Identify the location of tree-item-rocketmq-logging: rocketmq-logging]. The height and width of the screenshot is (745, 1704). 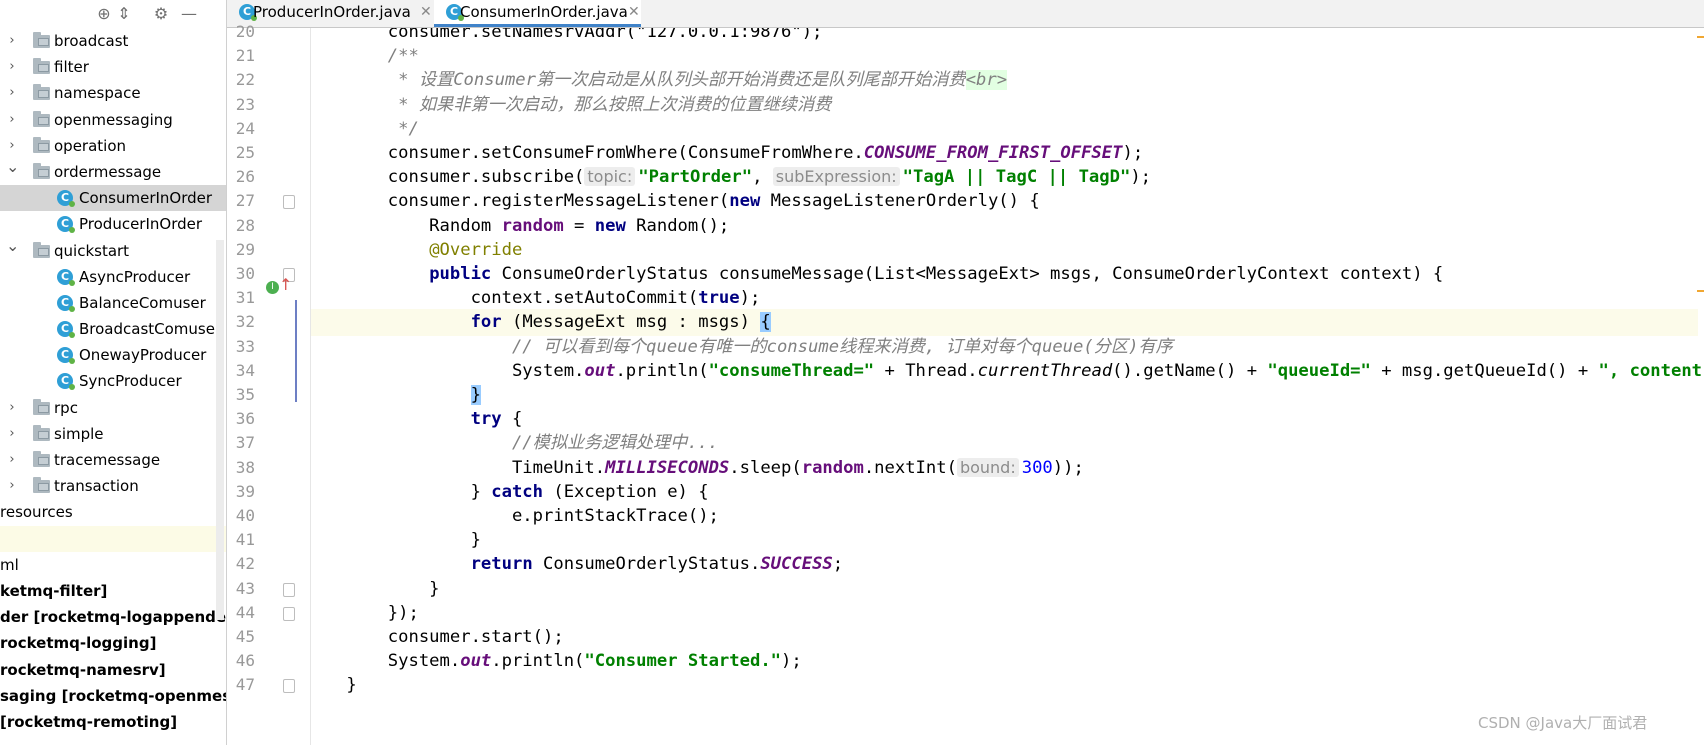
(113, 643).